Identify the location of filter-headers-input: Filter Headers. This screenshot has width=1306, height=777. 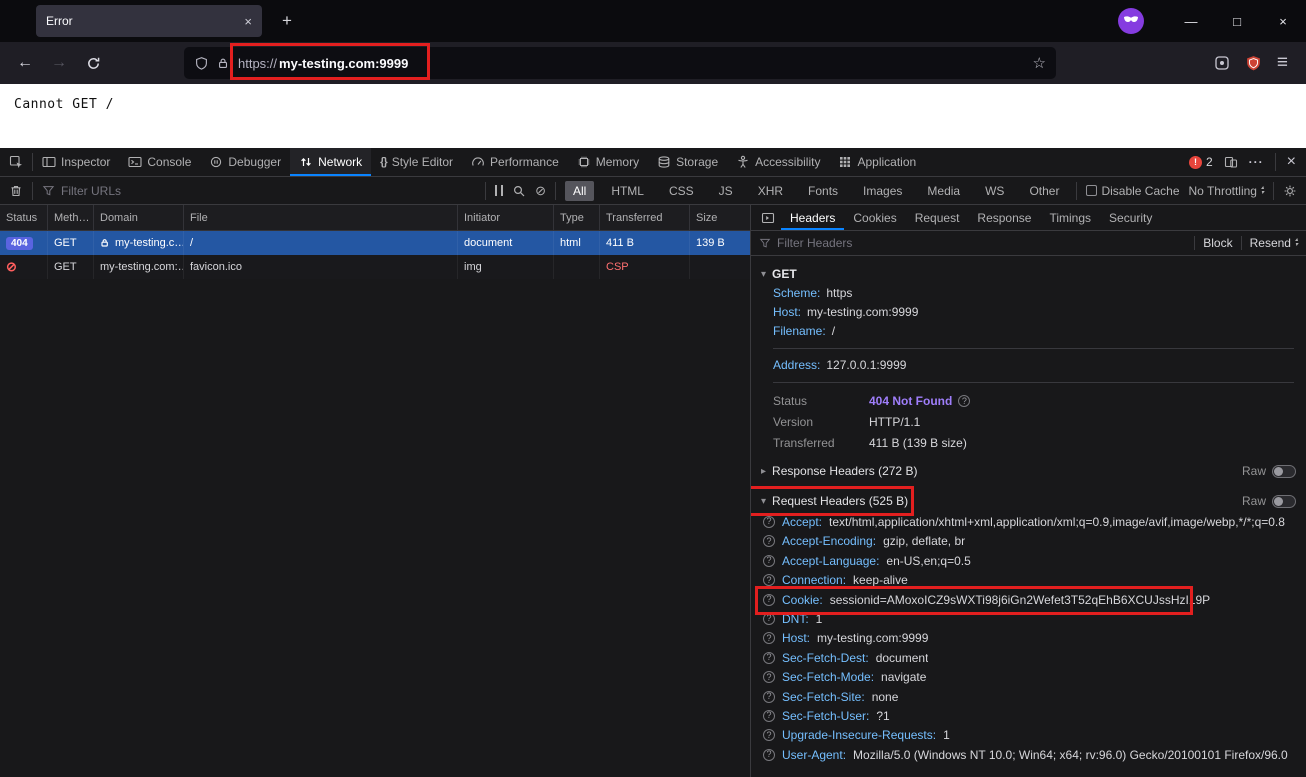
(972, 243).